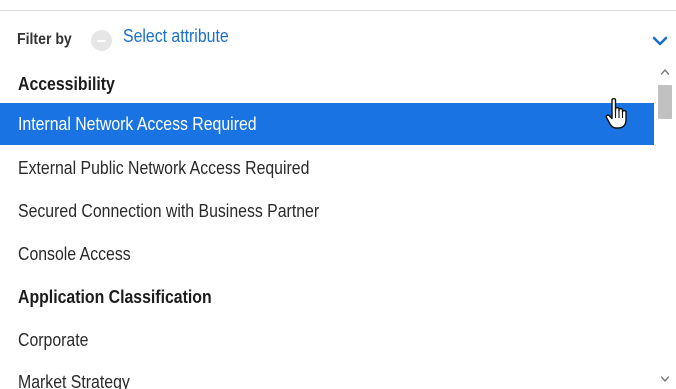 The width and height of the screenshot is (676, 389). Describe the element at coordinates (327, 124) in the screenshot. I see `option-internal-network-access-required: Internal Network Access Required` at that location.